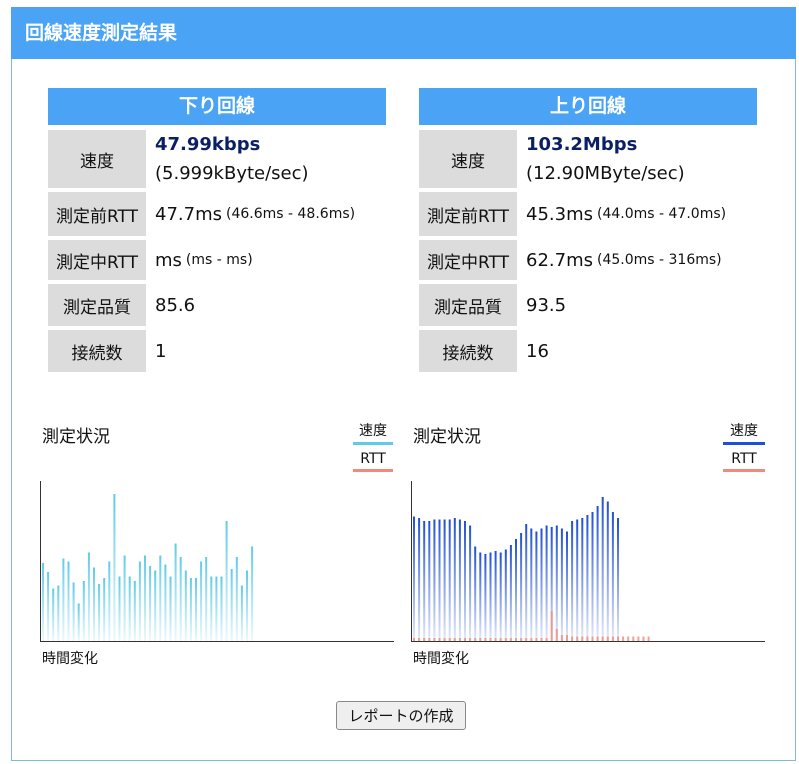 The width and height of the screenshot is (799, 764). I want to click on download-legend-speed-label: 速度, so click(373, 431).